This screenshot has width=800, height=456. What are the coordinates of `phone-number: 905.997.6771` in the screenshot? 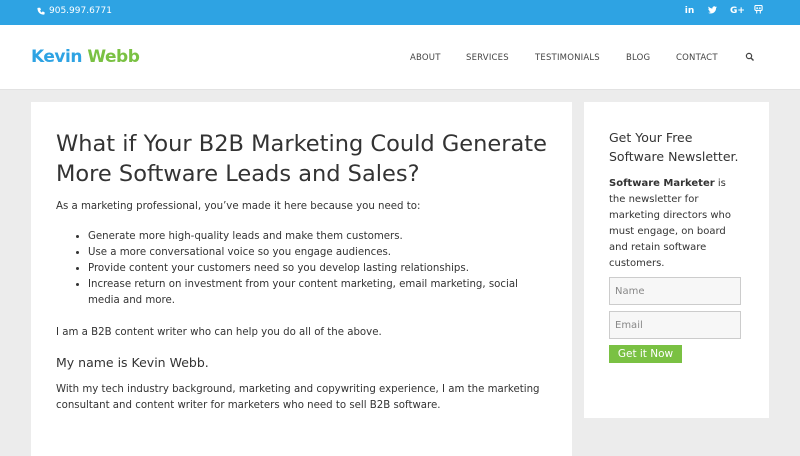 It's located at (74, 11).